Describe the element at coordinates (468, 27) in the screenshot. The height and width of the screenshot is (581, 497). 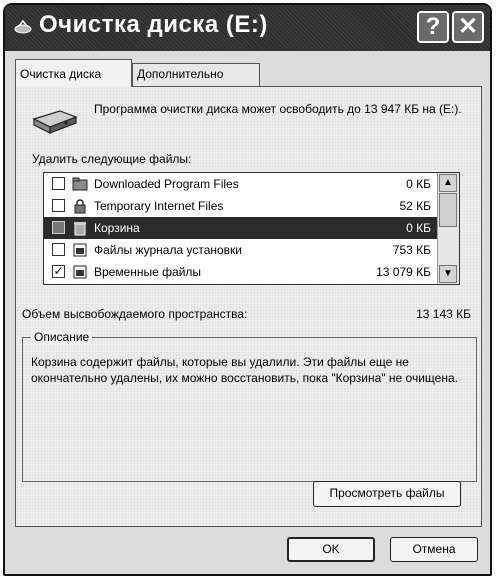
I see `close-button: ✕` at that location.